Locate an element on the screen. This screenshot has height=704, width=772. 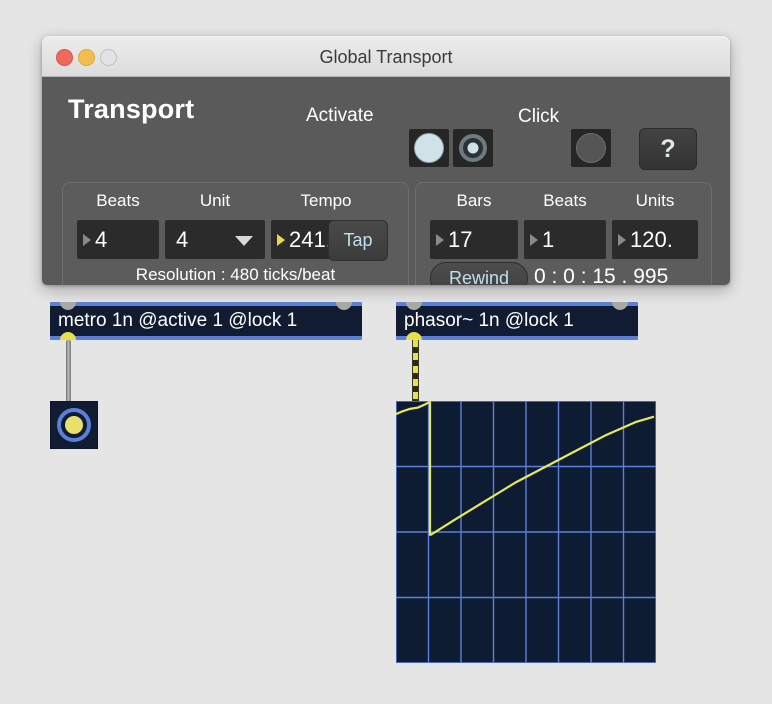
window-titlebar: Global Transport is located at coordinates (386, 56).